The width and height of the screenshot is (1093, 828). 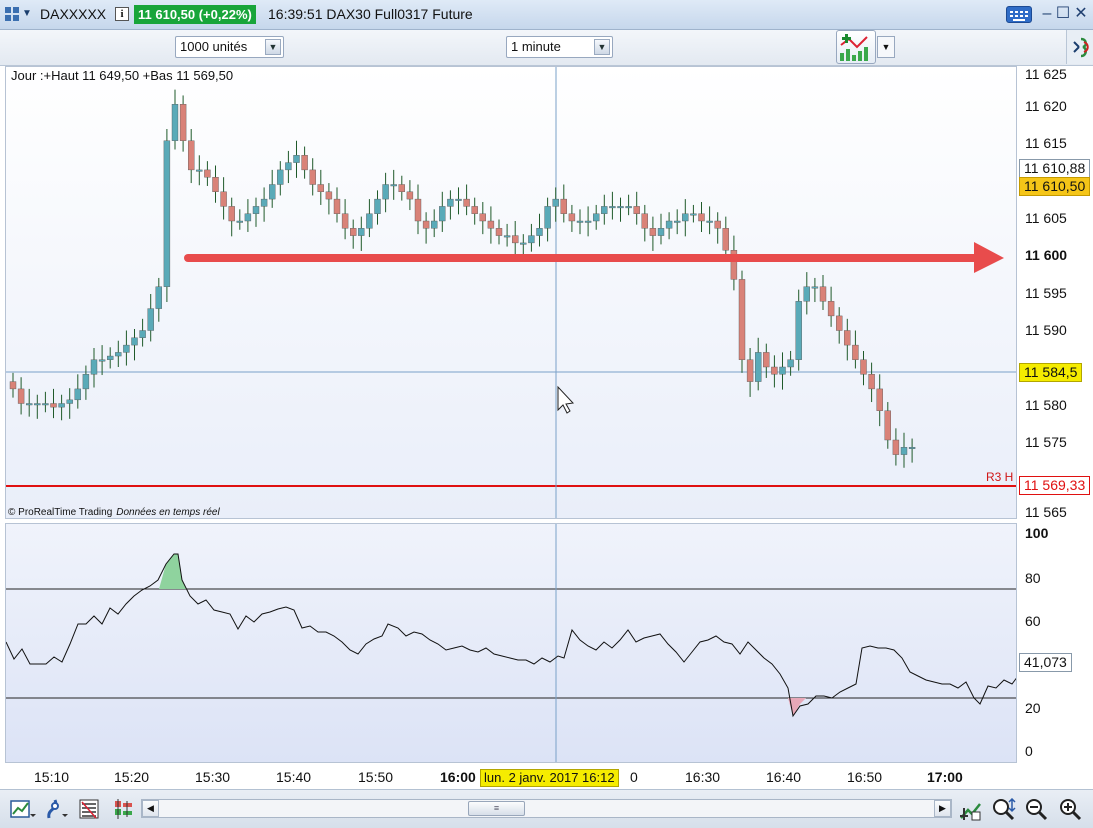 What do you see at coordinates (945, 777) in the screenshot?
I see `time-axis-label: 17:00` at bounding box center [945, 777].